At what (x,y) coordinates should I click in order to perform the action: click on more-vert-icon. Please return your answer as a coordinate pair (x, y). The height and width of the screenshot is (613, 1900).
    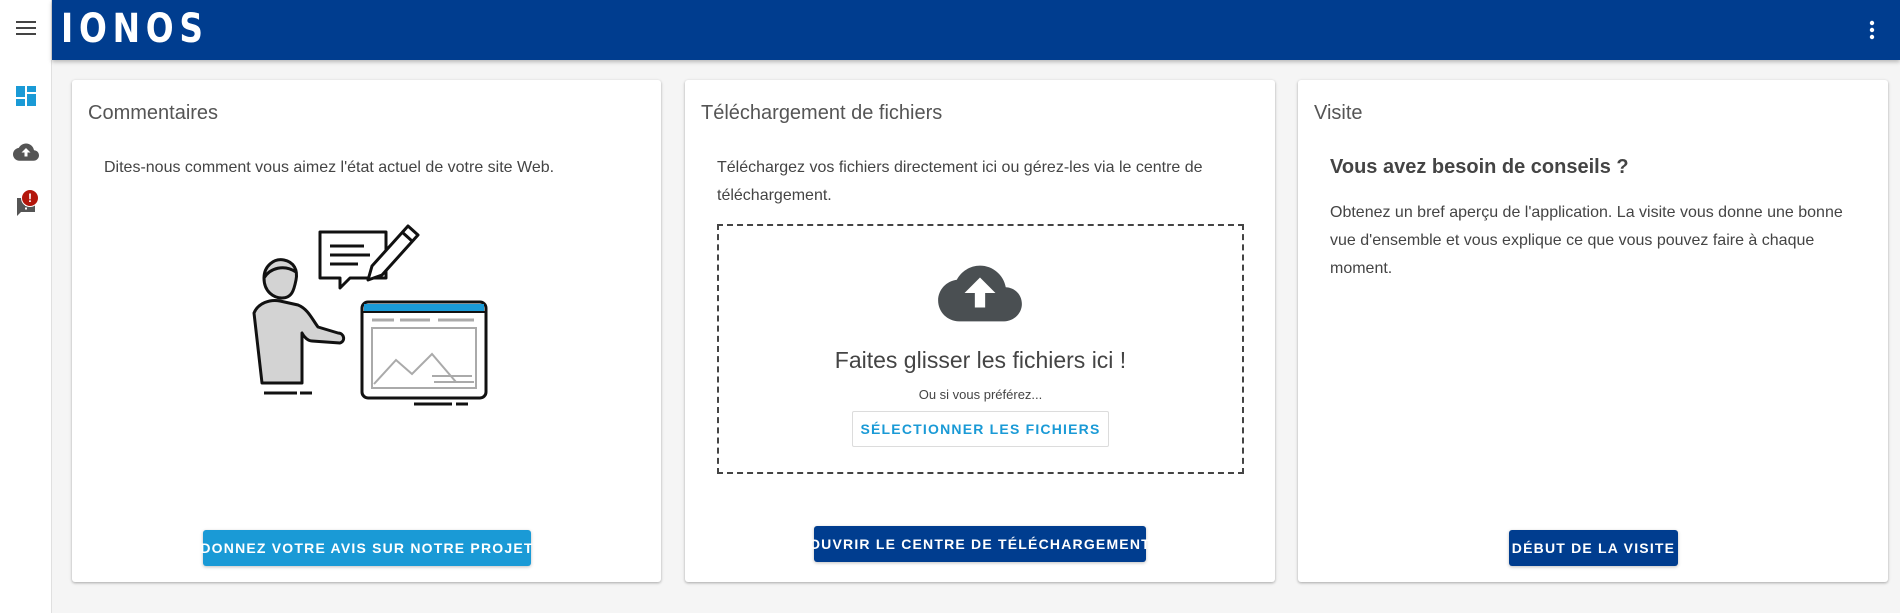
    Looking at the image, I should click on (1872, 30).